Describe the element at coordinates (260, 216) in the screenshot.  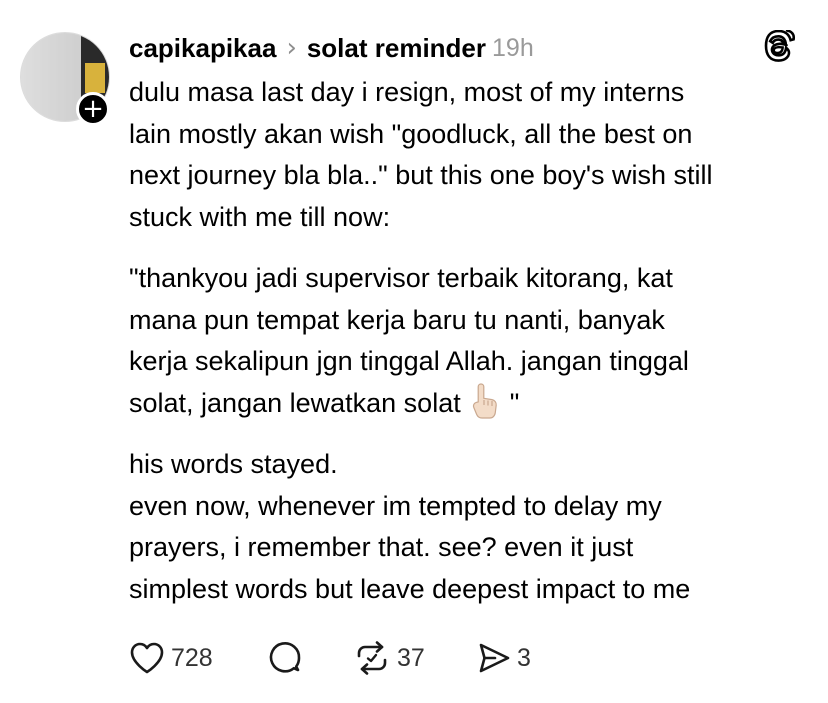
I see `text-line: stuck with me till now:` at that location.